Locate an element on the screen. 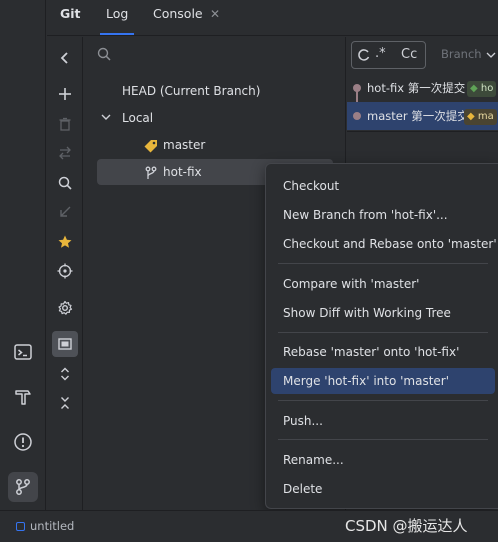 The width and height of the screenshot is (498, 542). branch-label: hot-fix is located at coordinates (182, 172).